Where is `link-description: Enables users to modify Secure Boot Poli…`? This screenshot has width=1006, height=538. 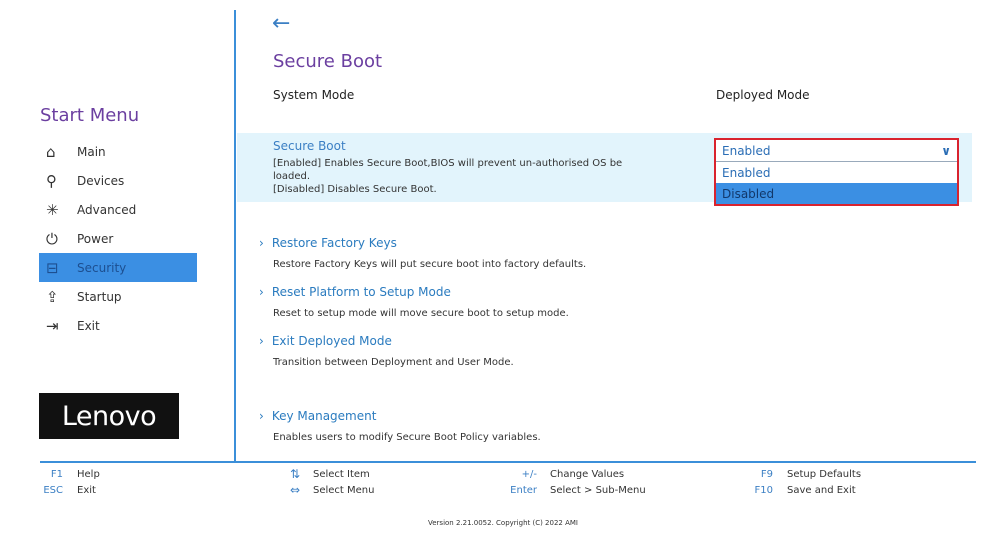
link-description: Enables users to modify Secure Boot Poli… is located at coordinates (407, 437).